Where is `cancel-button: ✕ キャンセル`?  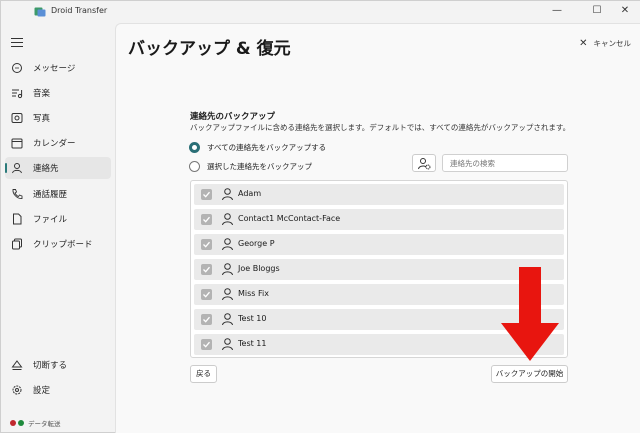
cancel-button: ✕ キャンセル is located at coordinates (605, 43).